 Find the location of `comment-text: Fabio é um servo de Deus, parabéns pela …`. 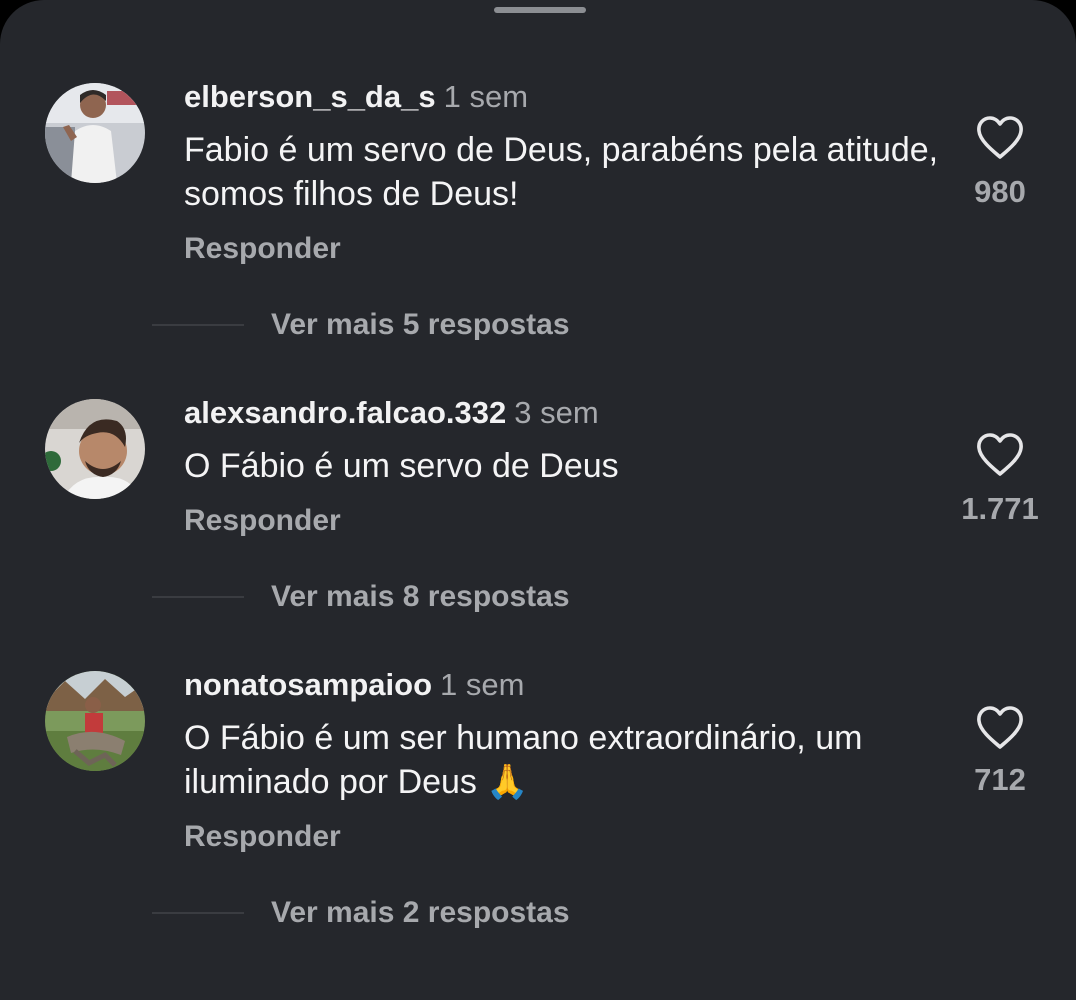

comment-text: Fabio é um servo de Deus, parabéns pela … is located at coordinates (561, 172).